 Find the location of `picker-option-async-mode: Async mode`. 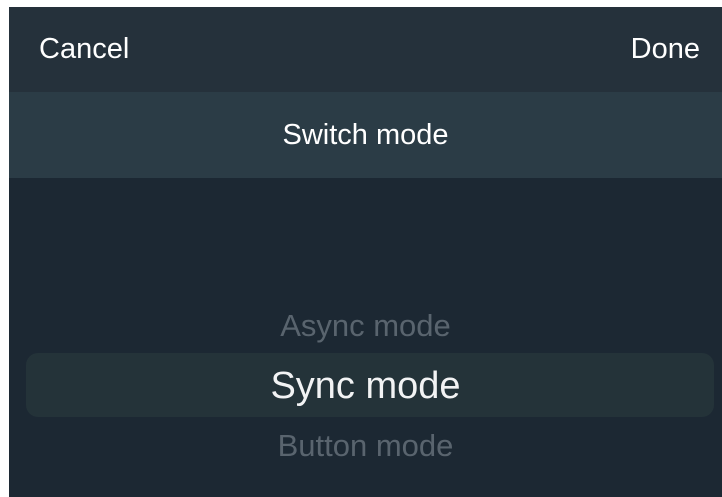

picker-option-async-mode: Async mode is located at coordinates (365, 326).